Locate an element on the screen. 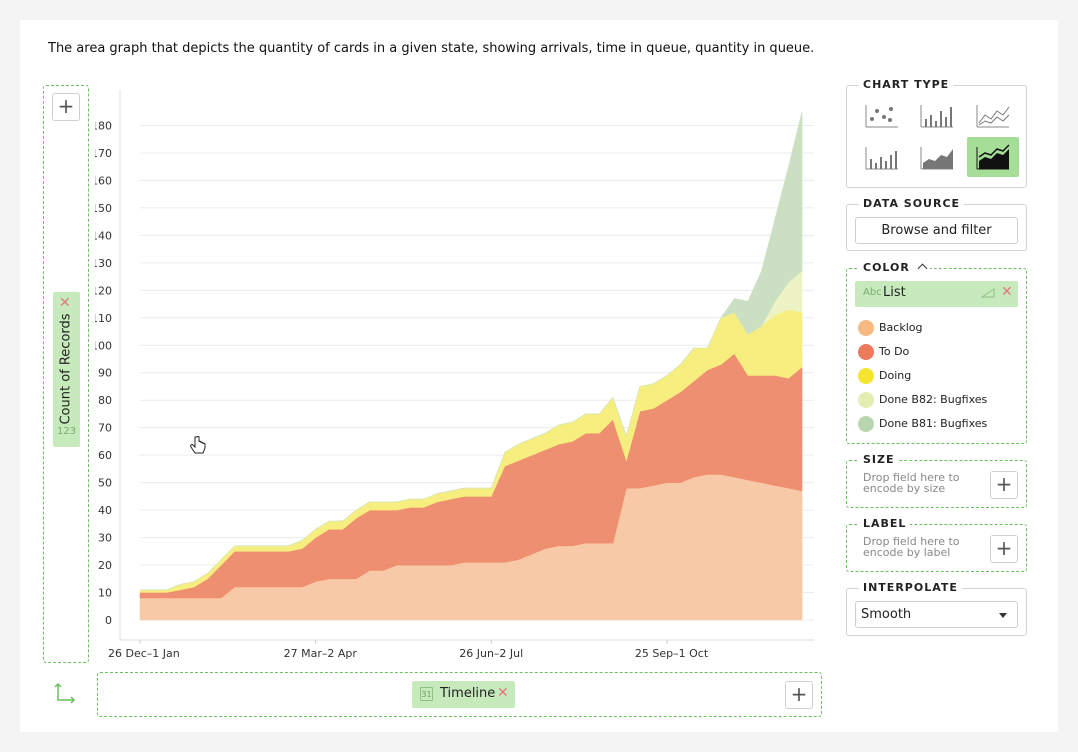 Image resolution: width=1078 pixels, height=752 pixels. browse-and-filter-button: Browse and filter is located at coordinates (936, 230).